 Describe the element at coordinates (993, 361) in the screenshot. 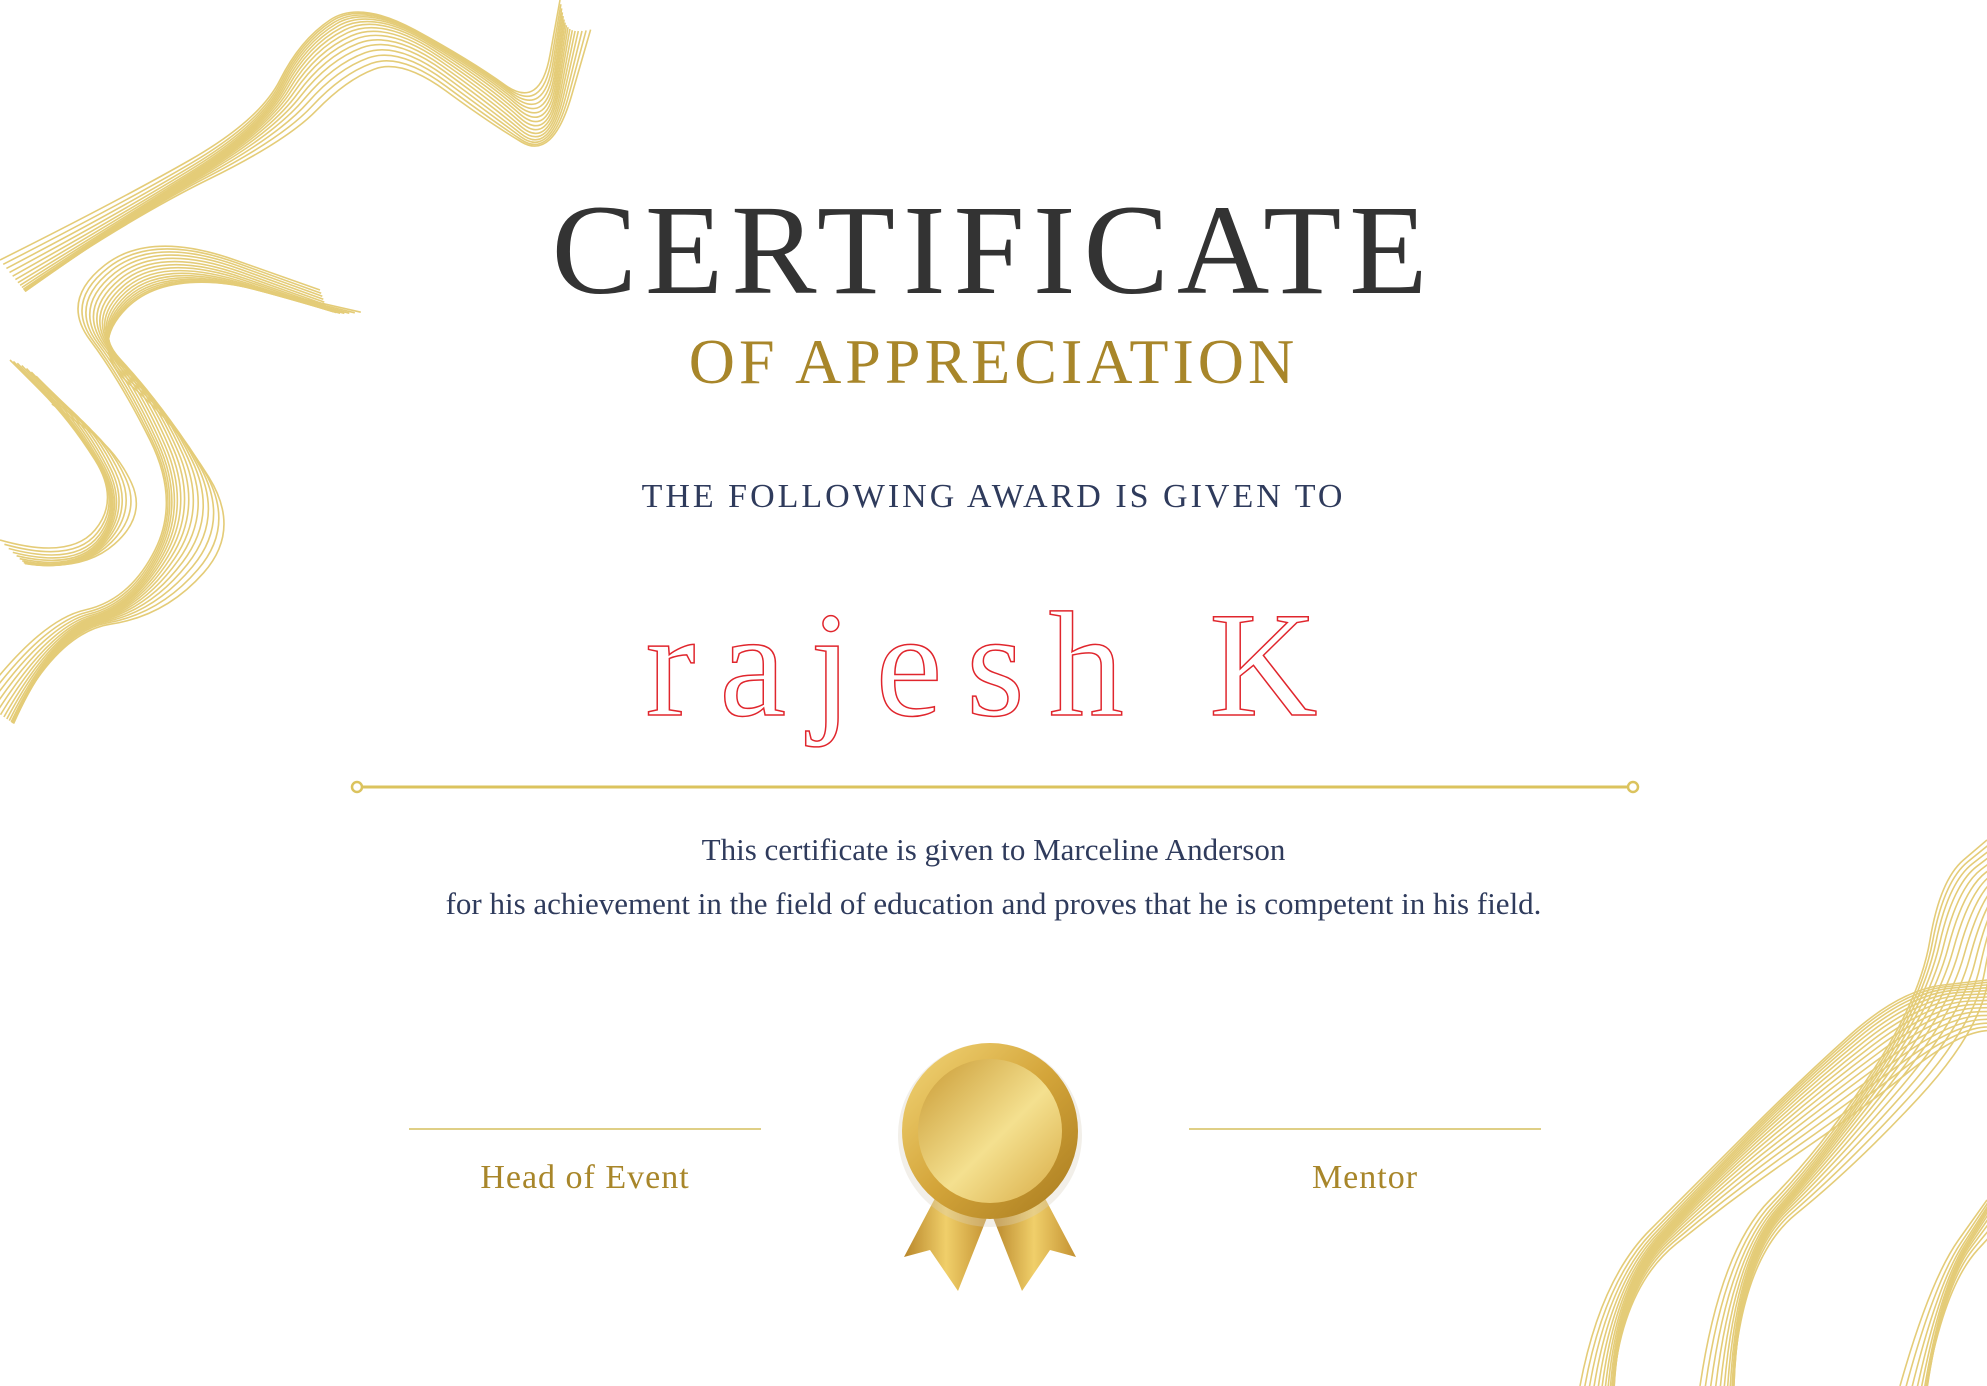

I see `certificate-subtitle: OF APPRECIATION` at that location.